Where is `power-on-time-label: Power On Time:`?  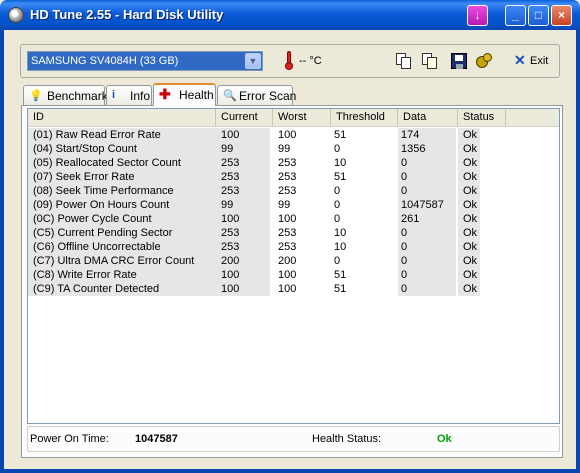
power-on-time-label: Power On Time: is located at coordinates (69, 439).